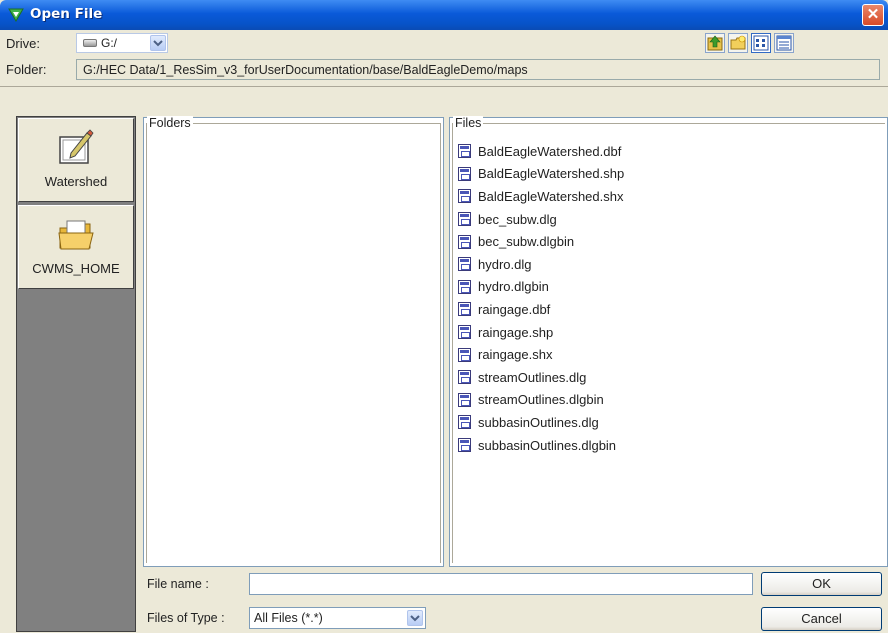  What do you see at coordinates (538, 422) in the screenshot?
I see `file-name: subbasinOutlines.dlg` at bounding box center [538, 422].